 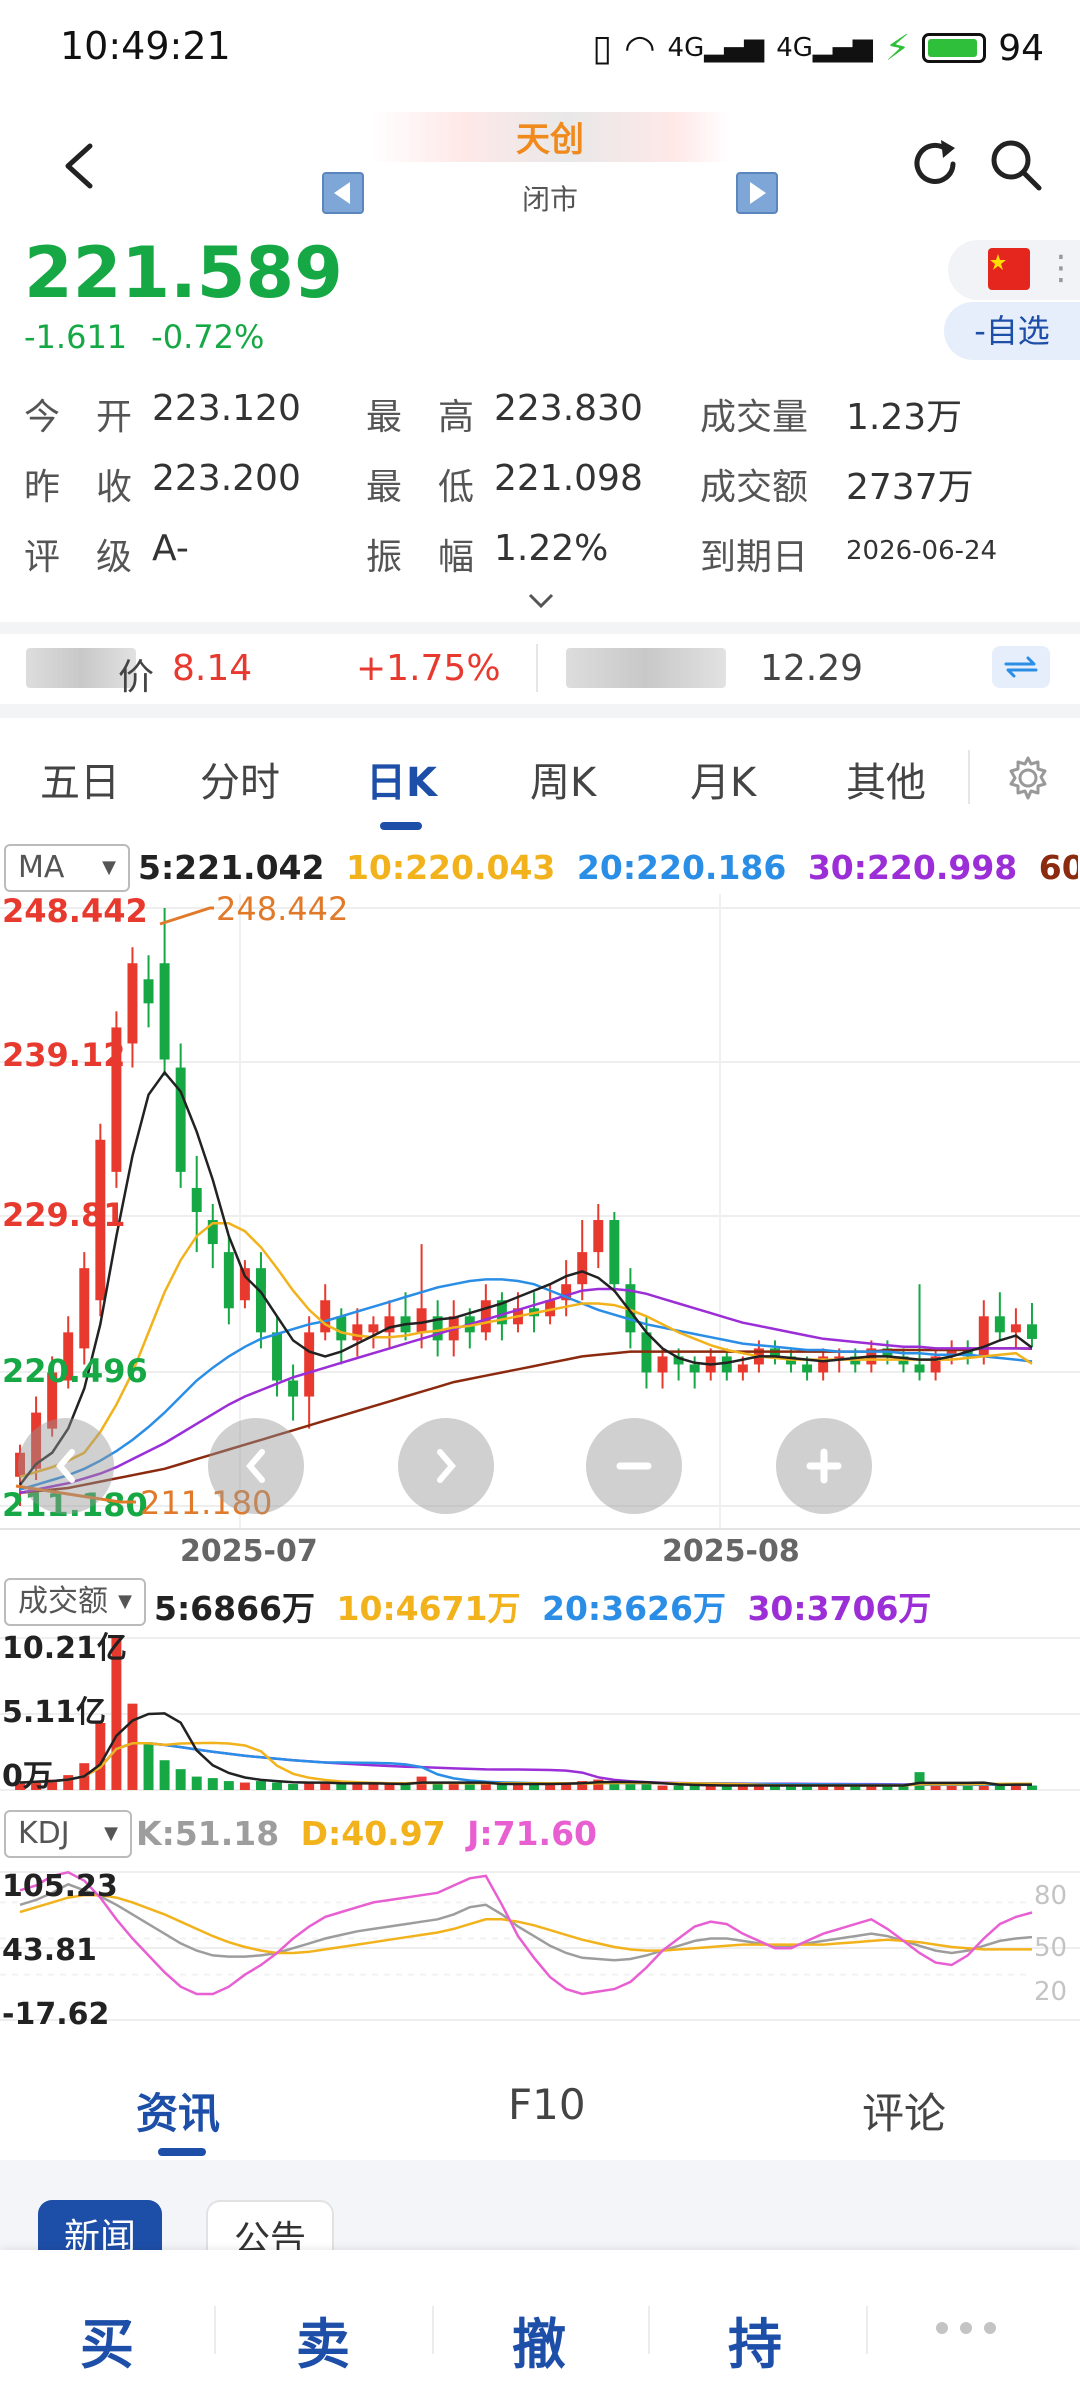 What do you see at coordinates (755, 2339) in the screenshot?
I see `holdings-button: 持` at bounding box center [755, 2339].